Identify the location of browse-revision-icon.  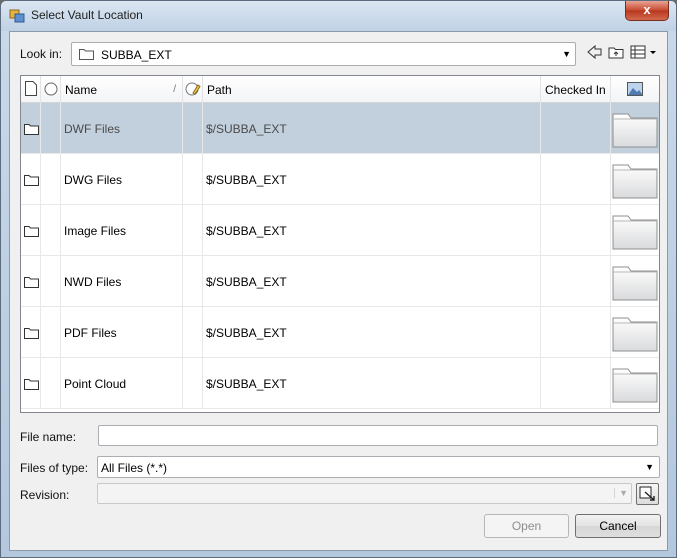
(647, 495).